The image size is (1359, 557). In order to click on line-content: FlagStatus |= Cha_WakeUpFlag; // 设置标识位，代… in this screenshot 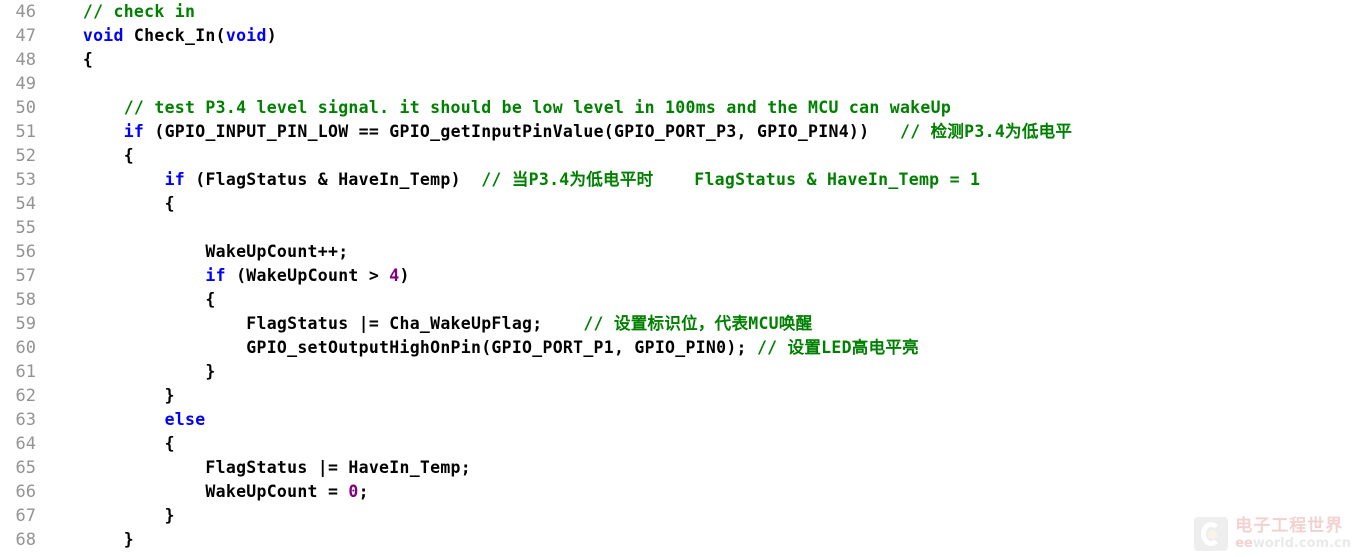, I will do `click(697, 324)`.